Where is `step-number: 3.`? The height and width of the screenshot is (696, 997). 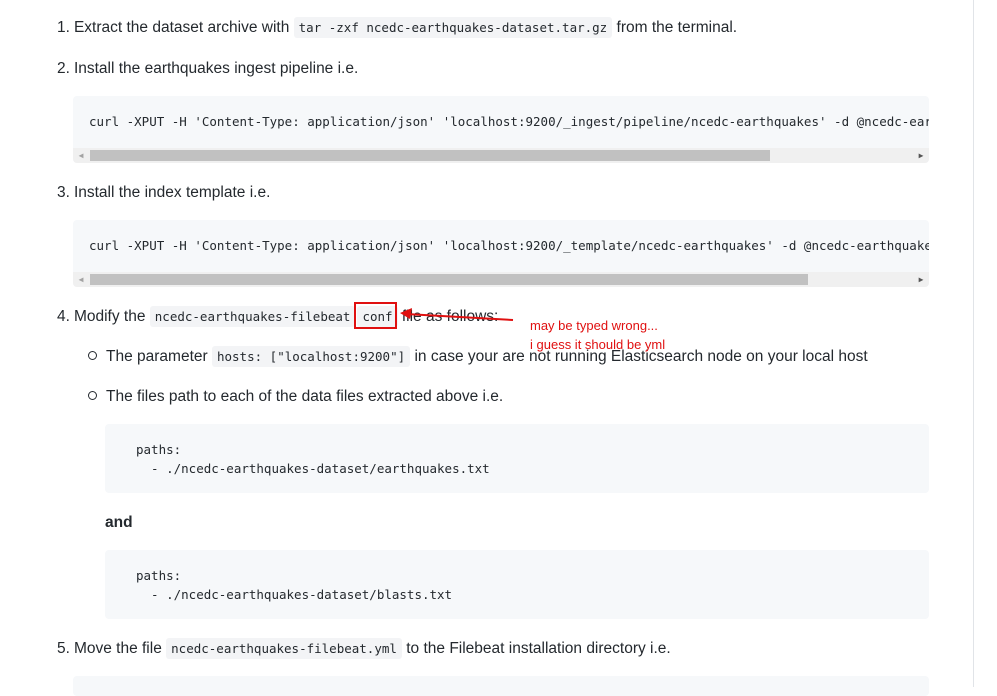 step-number: 3. is located at coordinates (63, 192).